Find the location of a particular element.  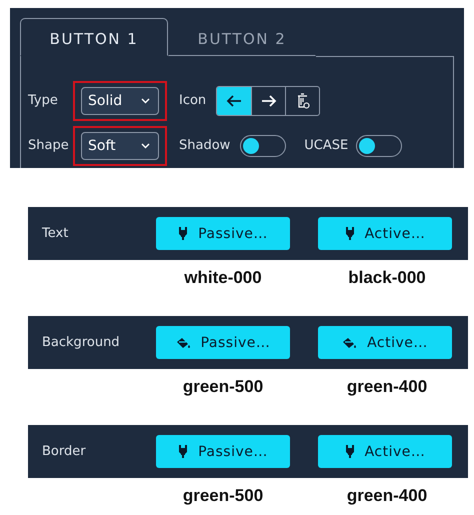

icon-option is located at coordinates (234, 100).